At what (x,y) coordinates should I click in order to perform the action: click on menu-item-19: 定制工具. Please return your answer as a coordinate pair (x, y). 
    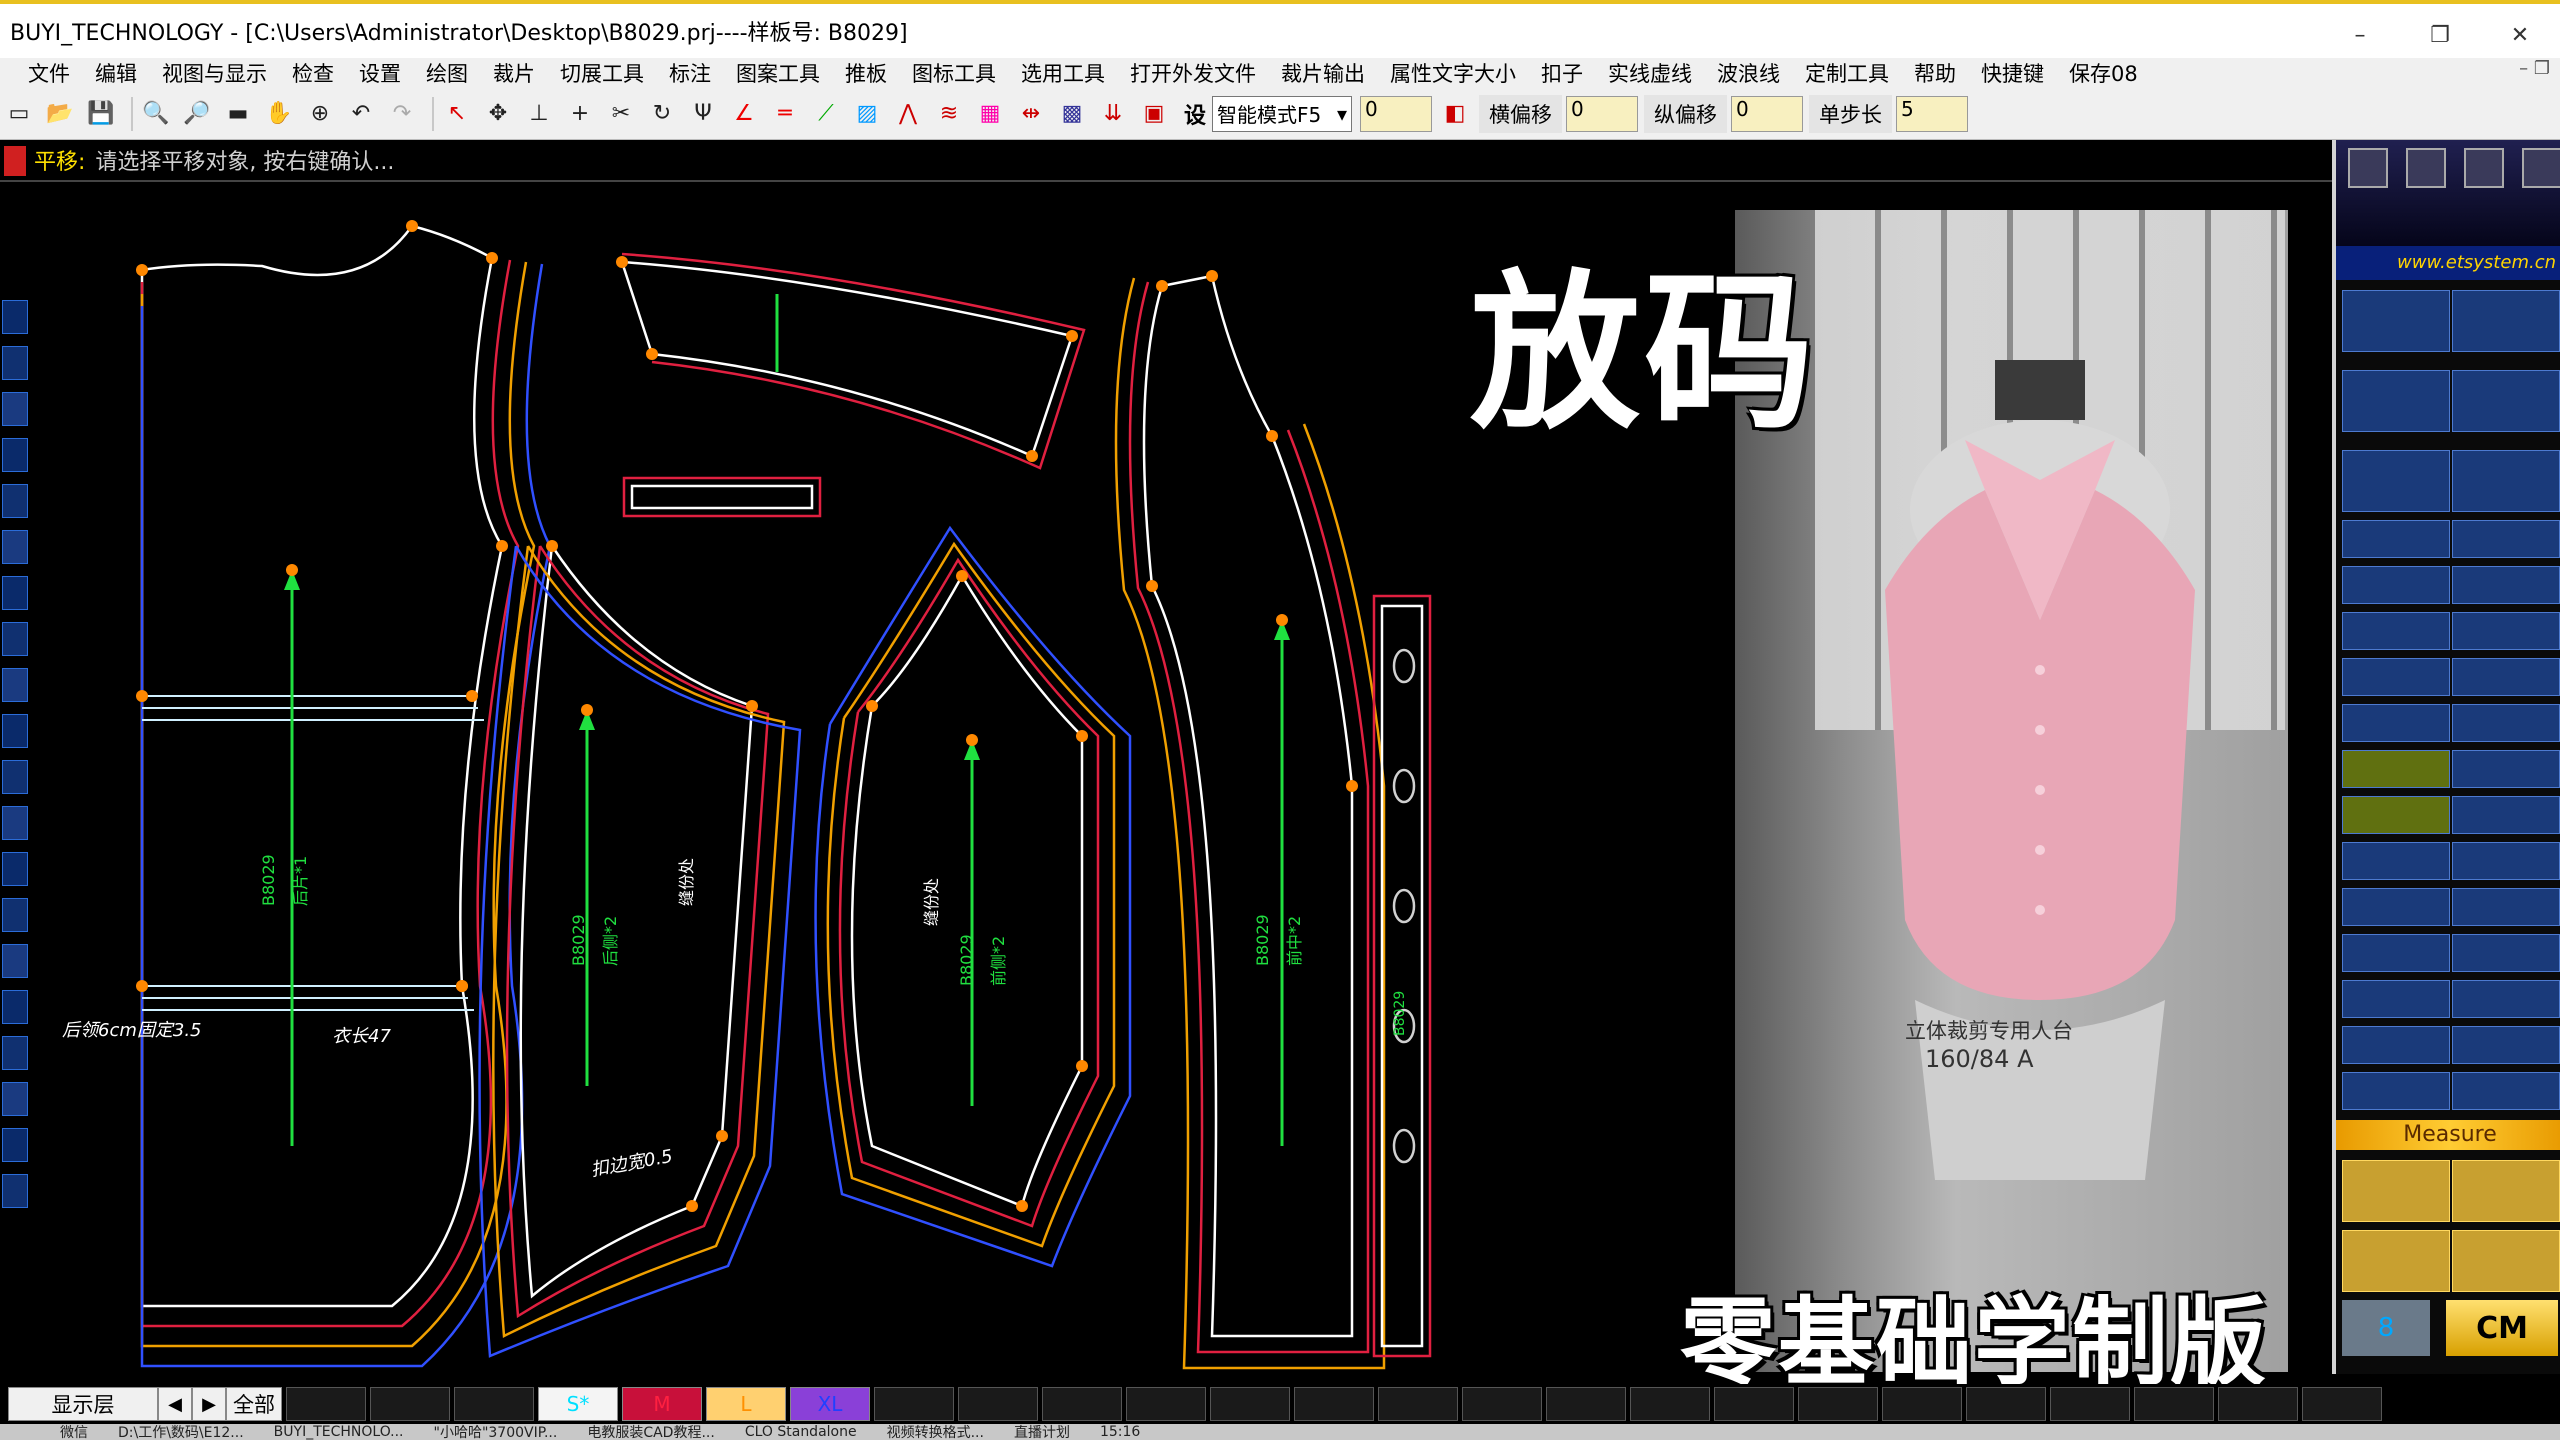
    Looking at the image, I should click on (1847, 73).